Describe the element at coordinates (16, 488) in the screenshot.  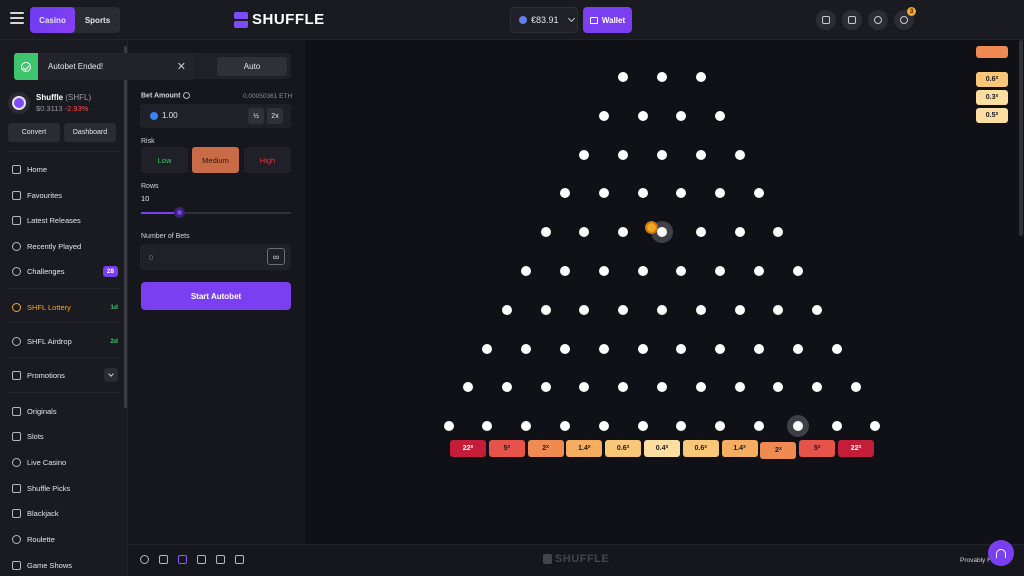
I see `picks-icon` at that location.